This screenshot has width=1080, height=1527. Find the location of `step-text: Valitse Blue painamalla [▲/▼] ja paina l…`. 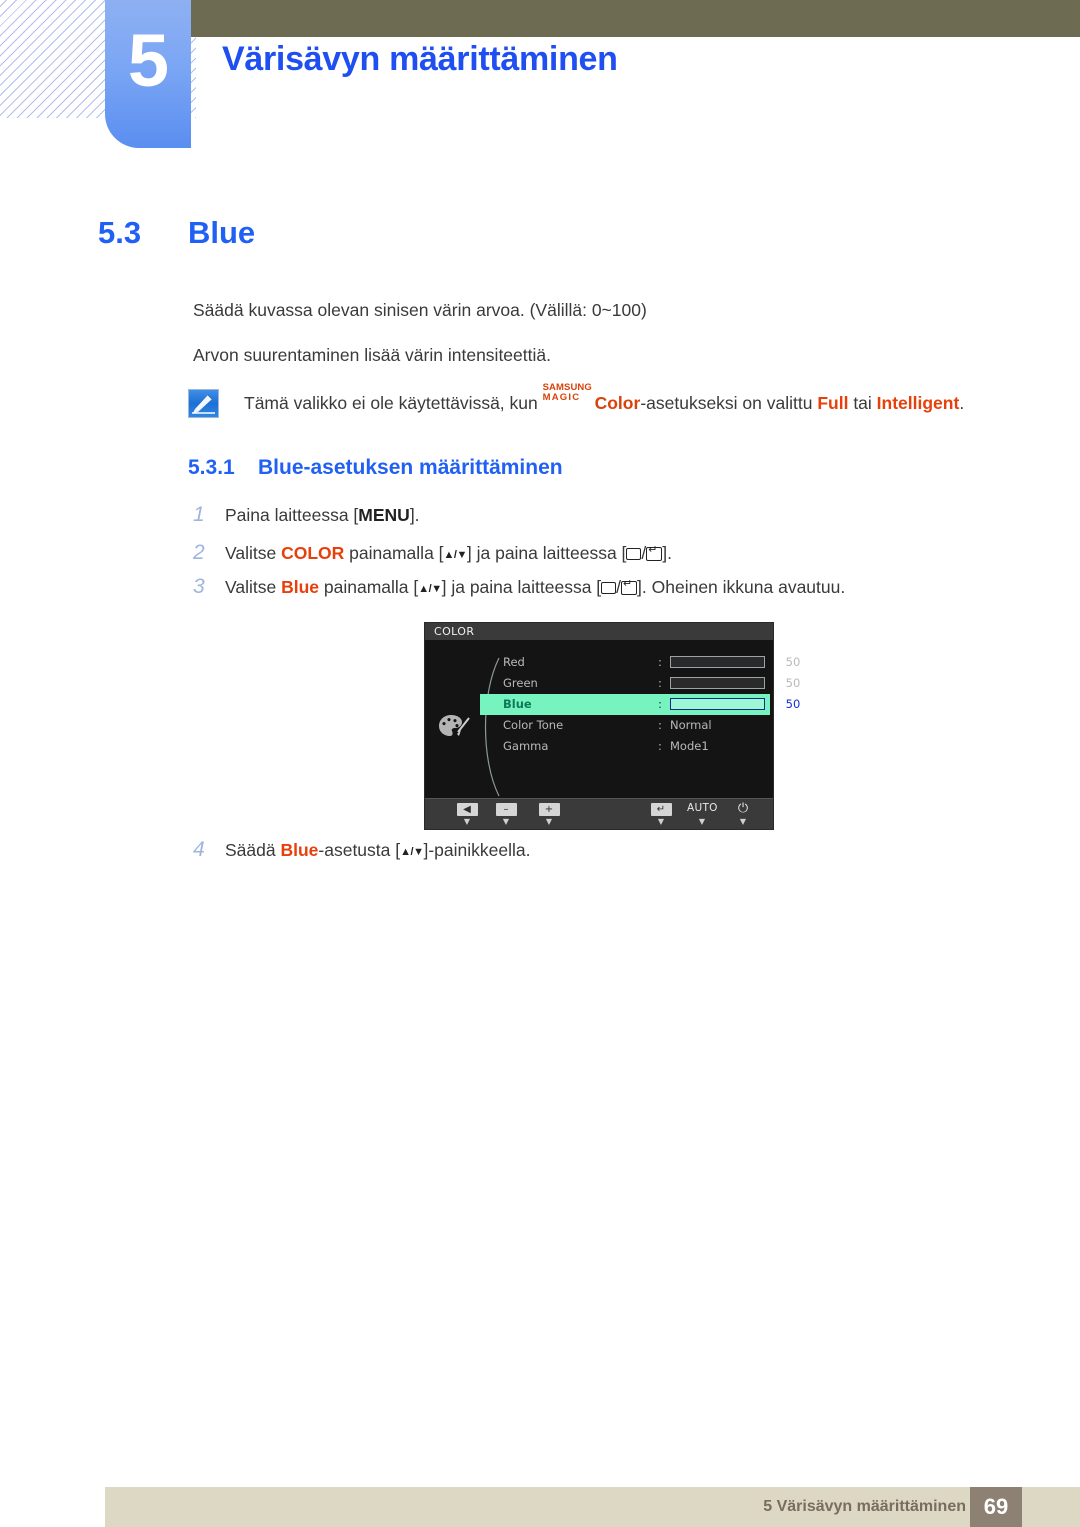

step-text: Valitse Blue painamalla [▲/▼] ja paina l… is located at coordinates (535, 587).